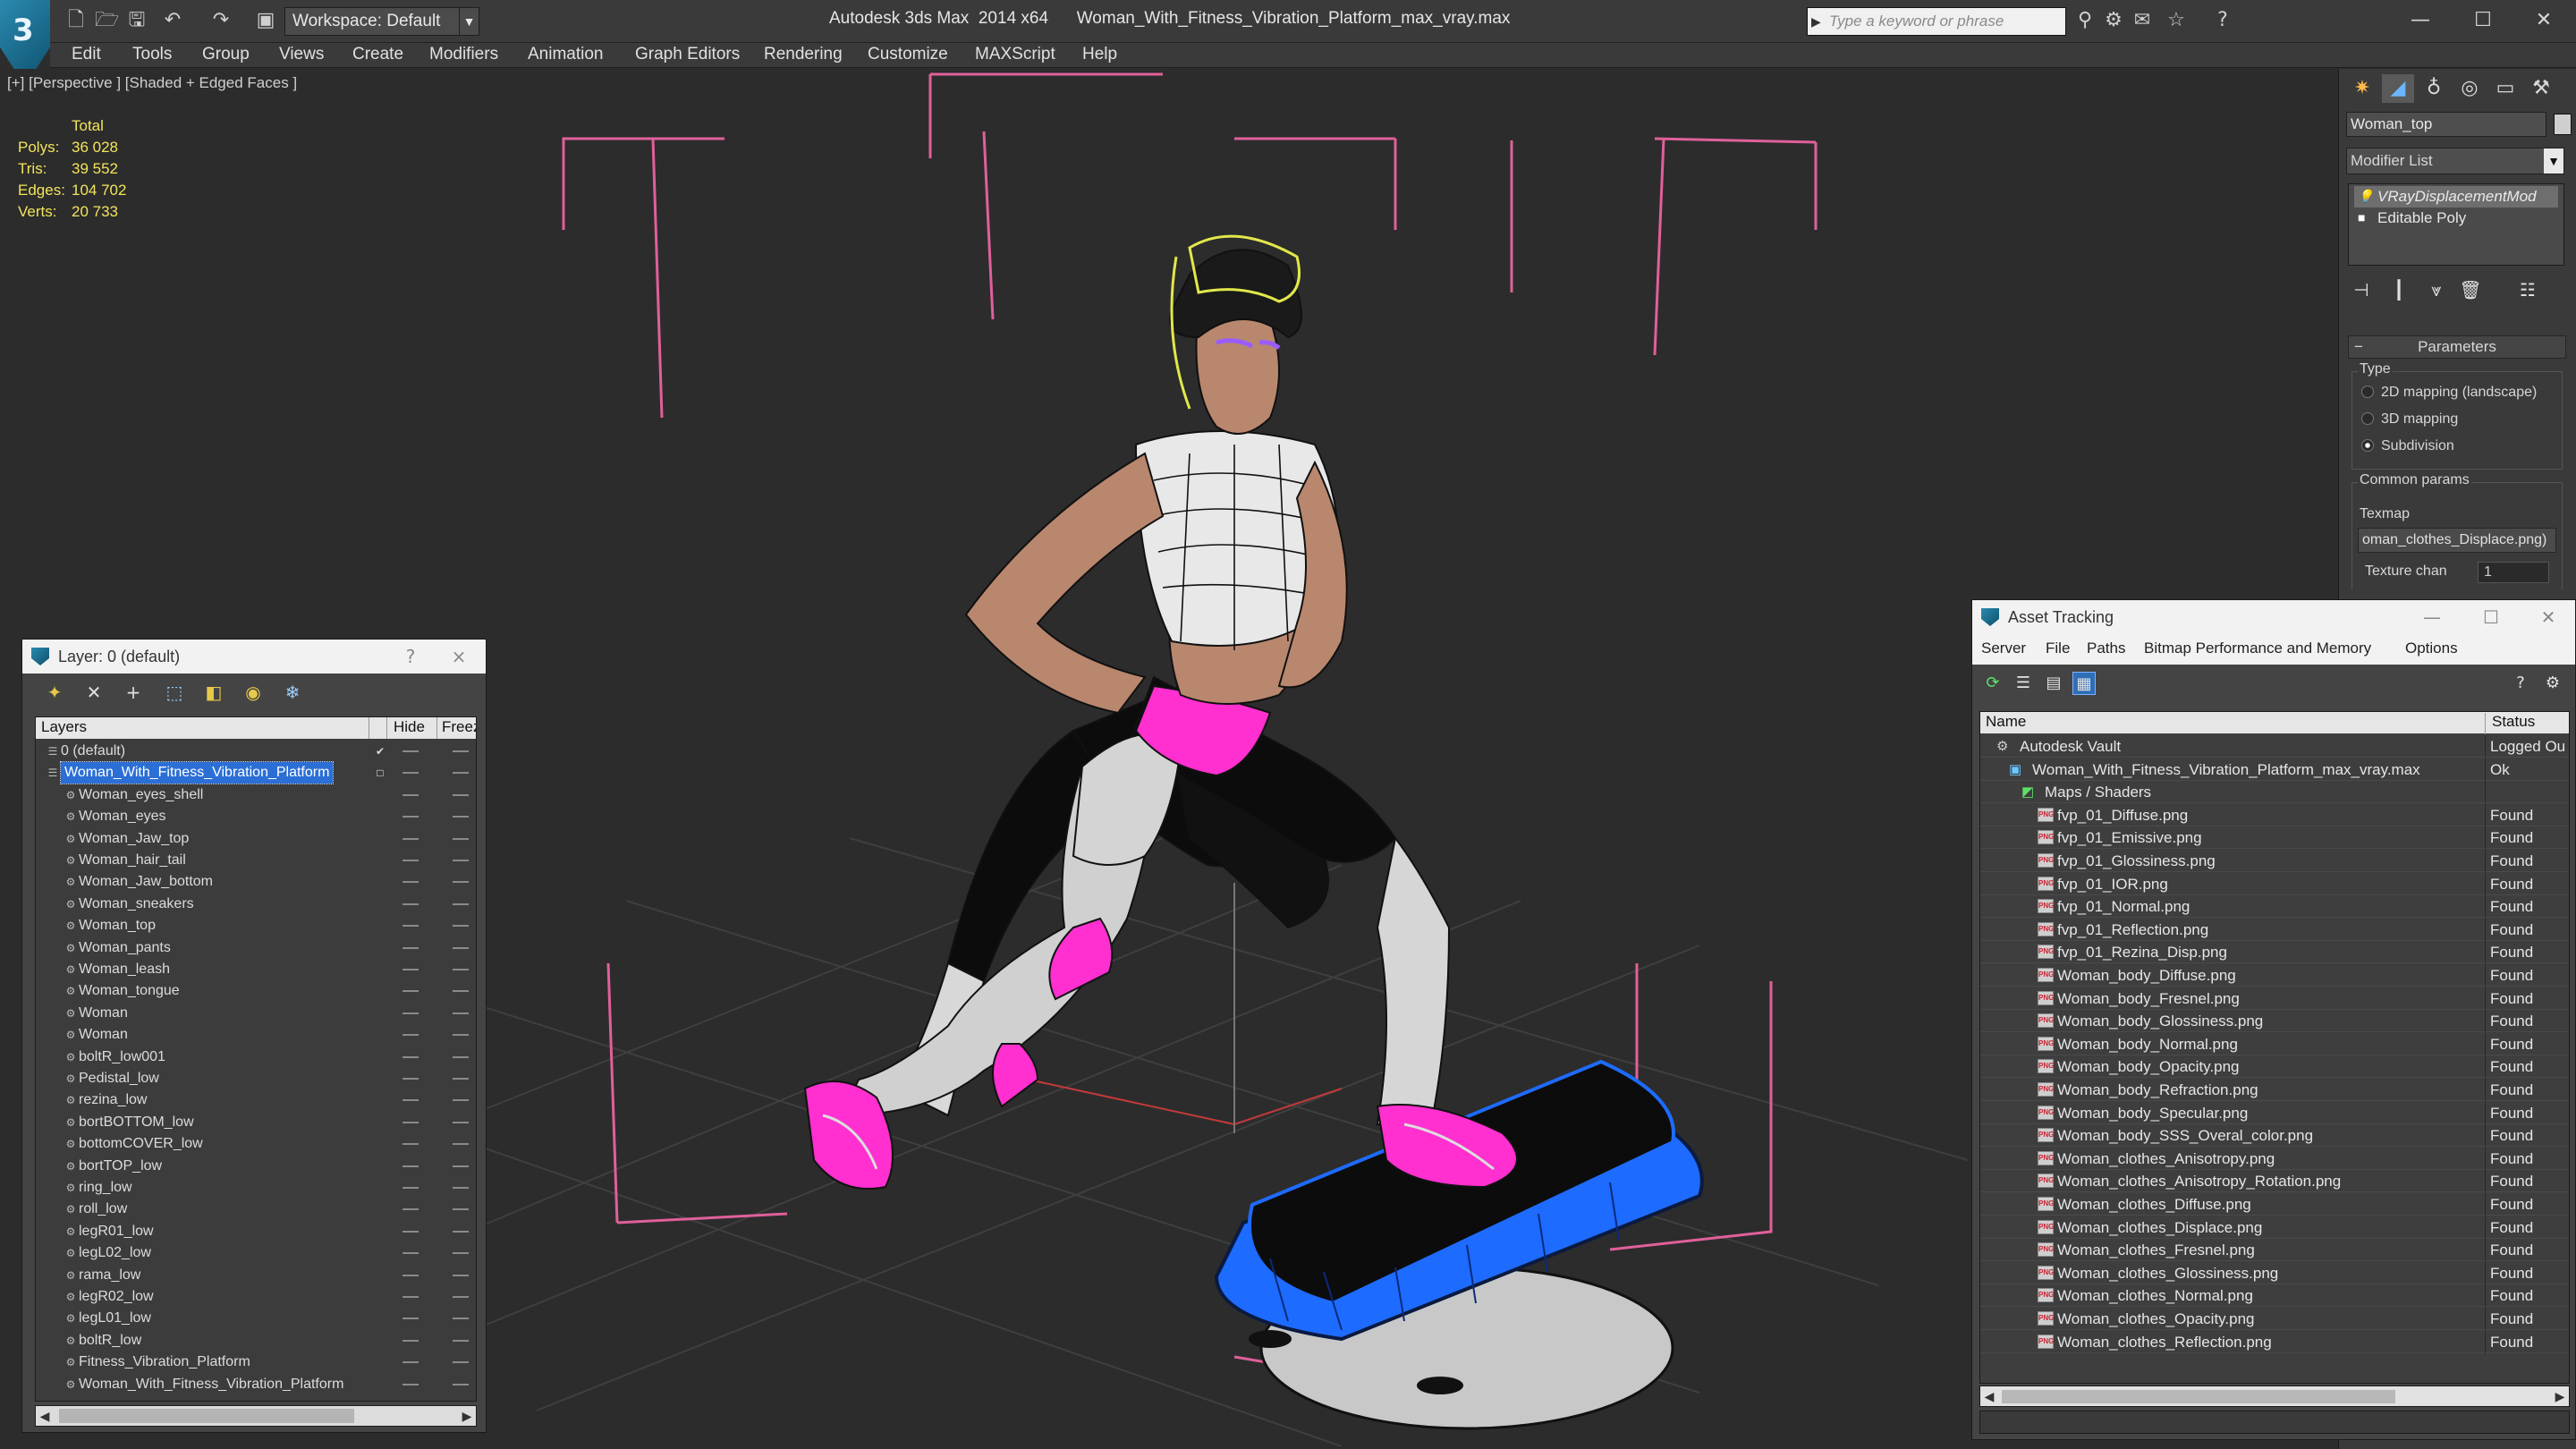 The width and height of the screenshot is (2576, 1449). What do you see at coordinates (459, 657) in the screenshot?
I see `close-icon: ×` at bounding box center [459, 657].